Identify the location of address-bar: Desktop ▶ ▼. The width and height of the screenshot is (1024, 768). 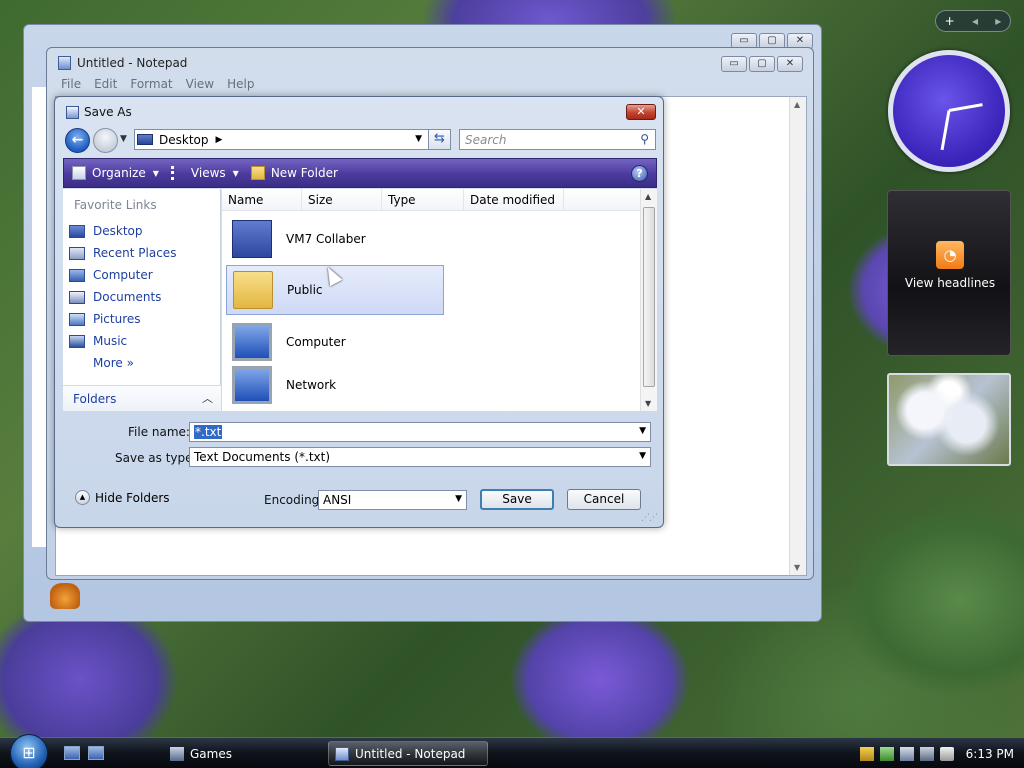
(292, 139).